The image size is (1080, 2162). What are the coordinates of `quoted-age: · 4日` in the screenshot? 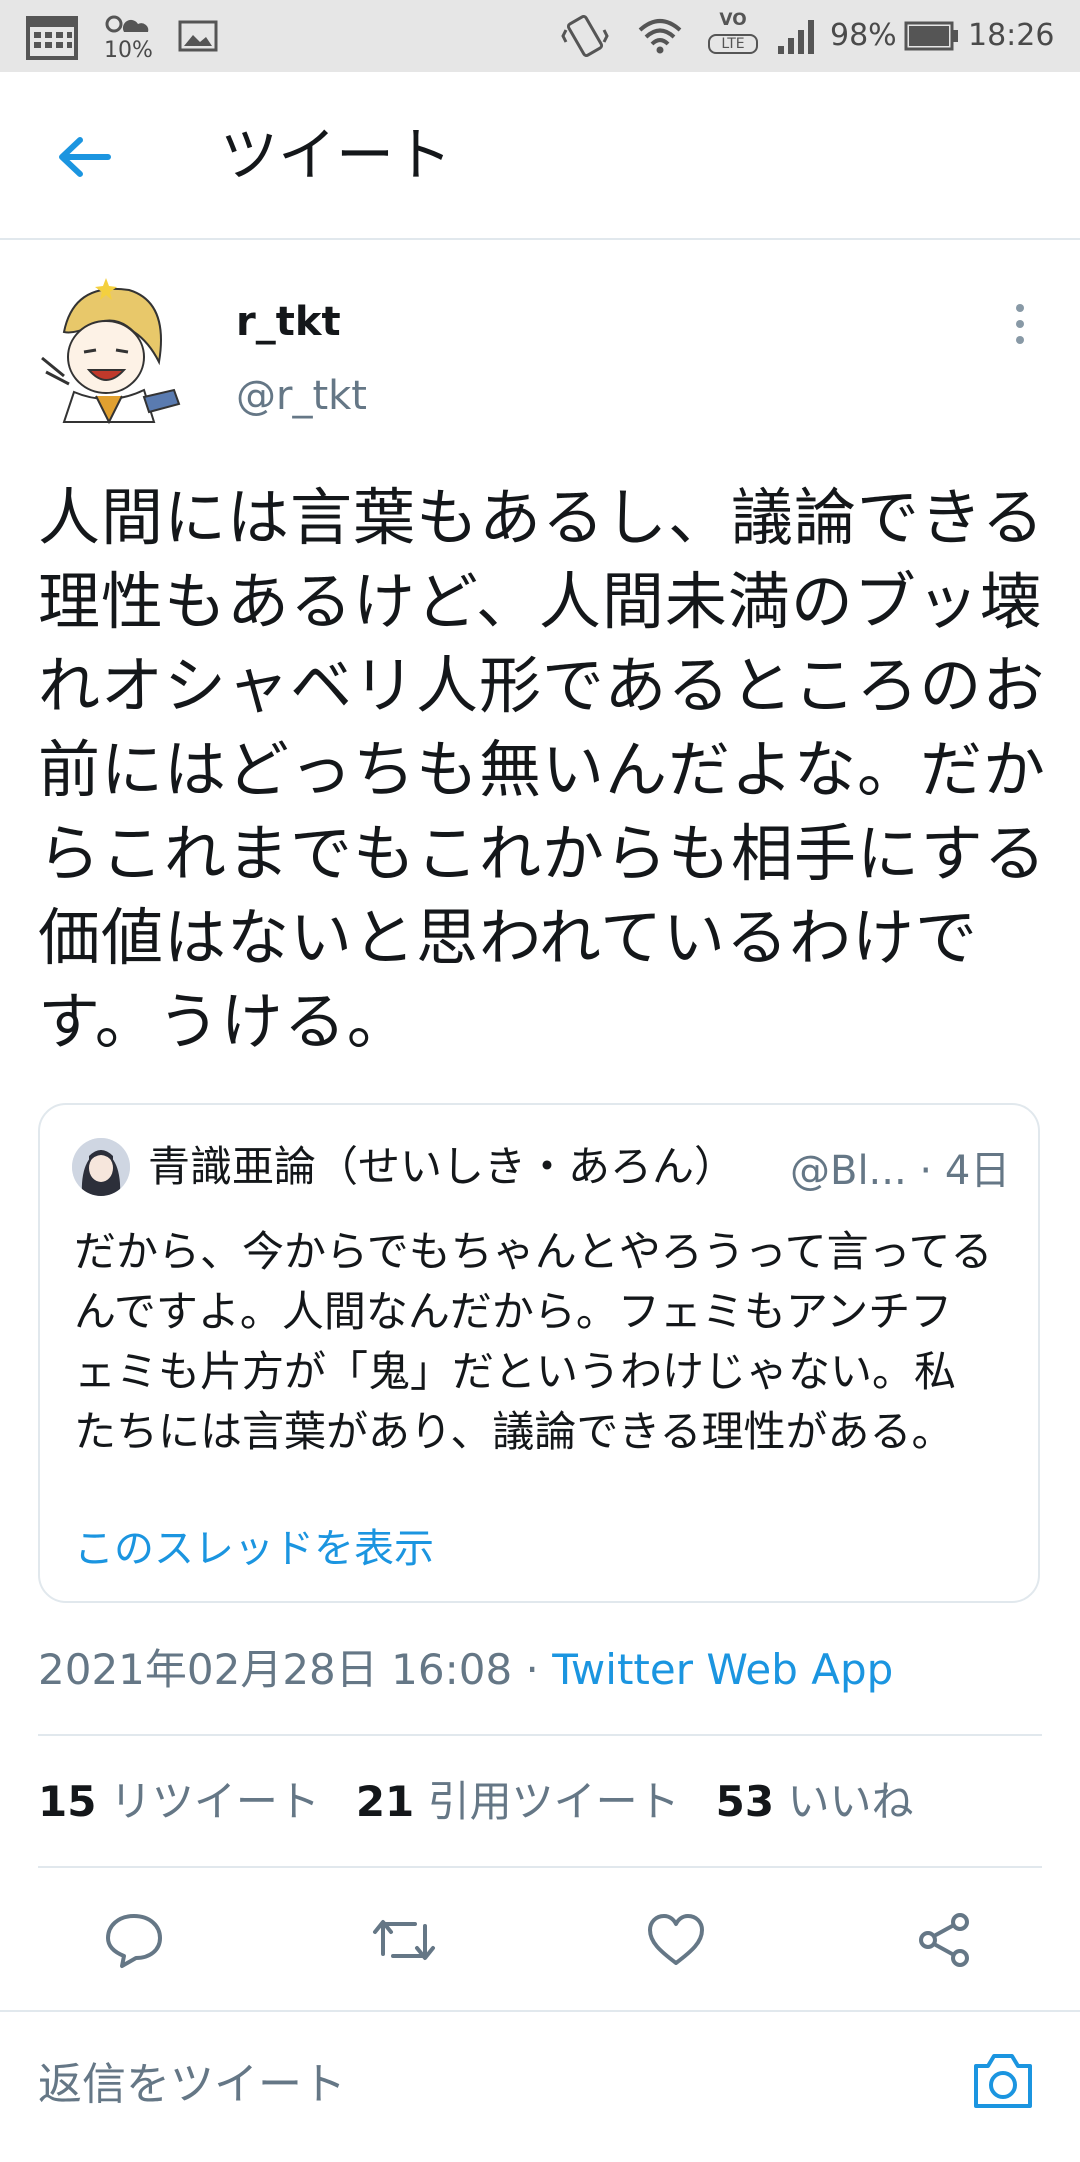 It's located at (965, 1171).